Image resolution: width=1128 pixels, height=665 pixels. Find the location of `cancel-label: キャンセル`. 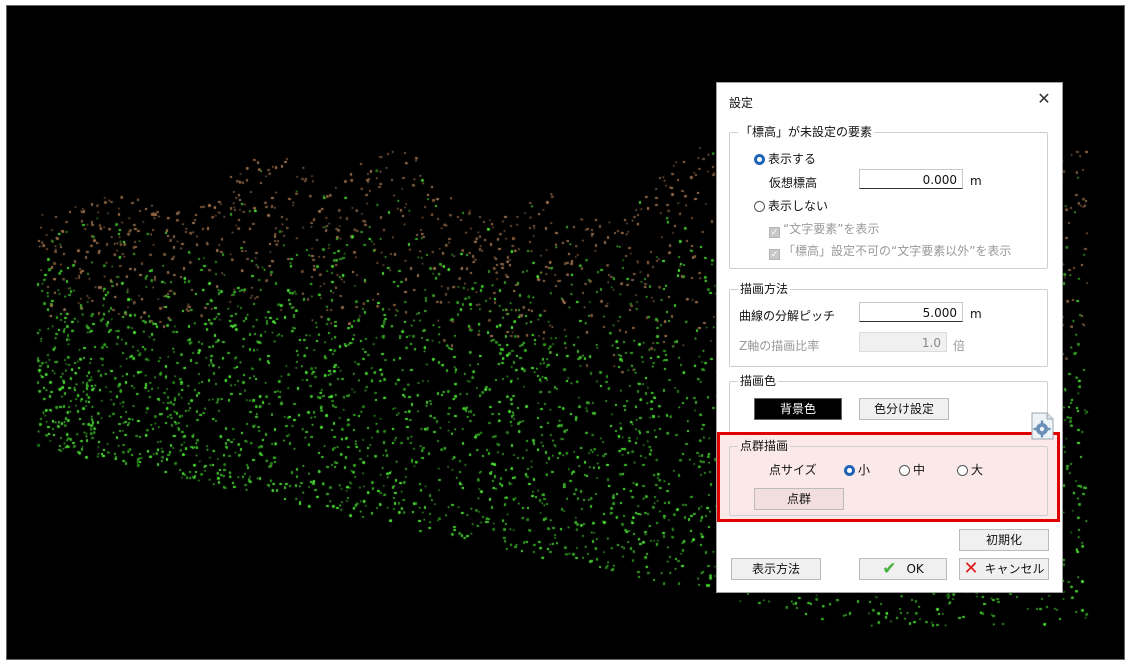

cancel-label: キャンセル is located at coordinates (1014, 569).